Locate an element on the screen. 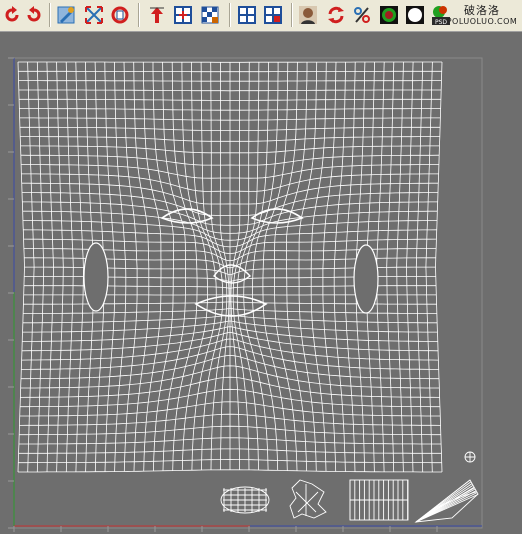  right-ear-hole is located at coordinates (366, 279).